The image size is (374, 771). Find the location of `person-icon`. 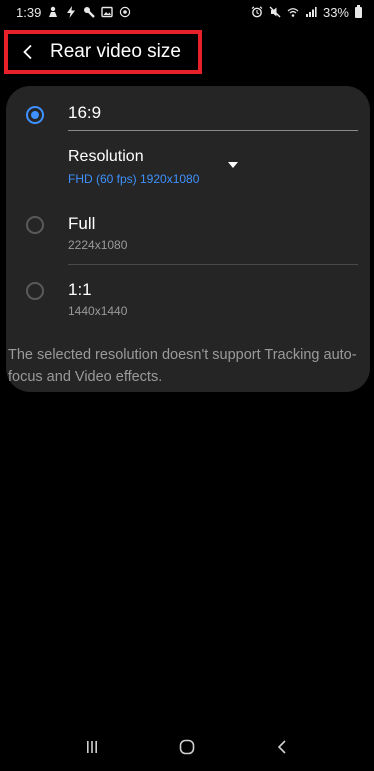

person-icon is located at coordinates (53, 12).